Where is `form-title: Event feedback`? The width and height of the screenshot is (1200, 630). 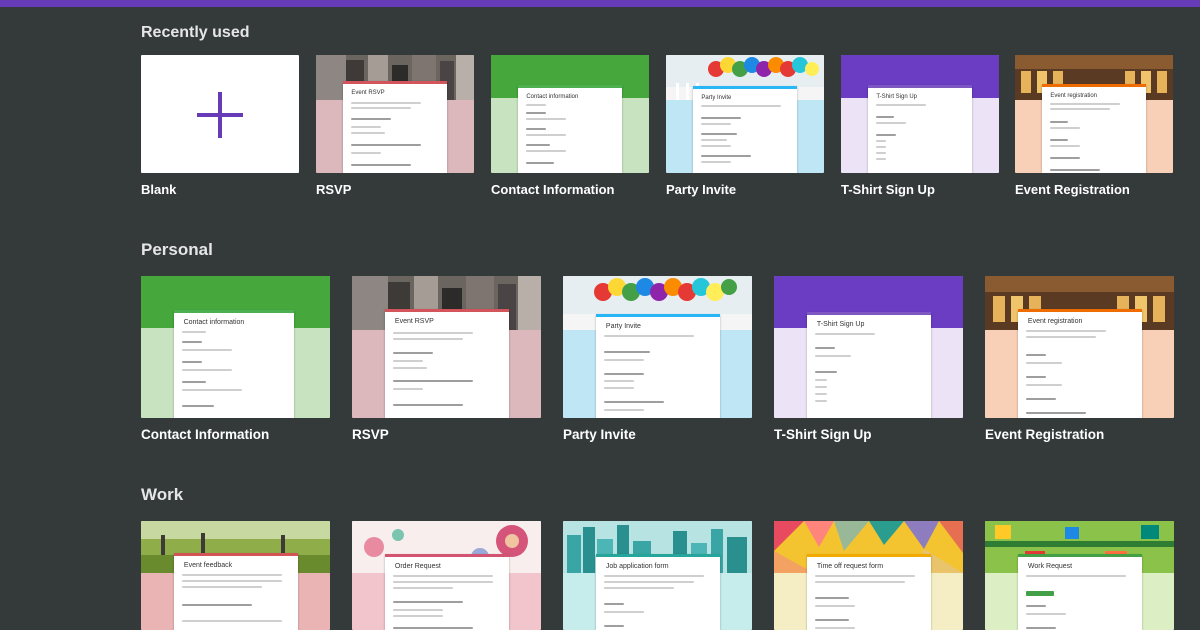
form-title: Event feedback is located at coordinates (208, 565).